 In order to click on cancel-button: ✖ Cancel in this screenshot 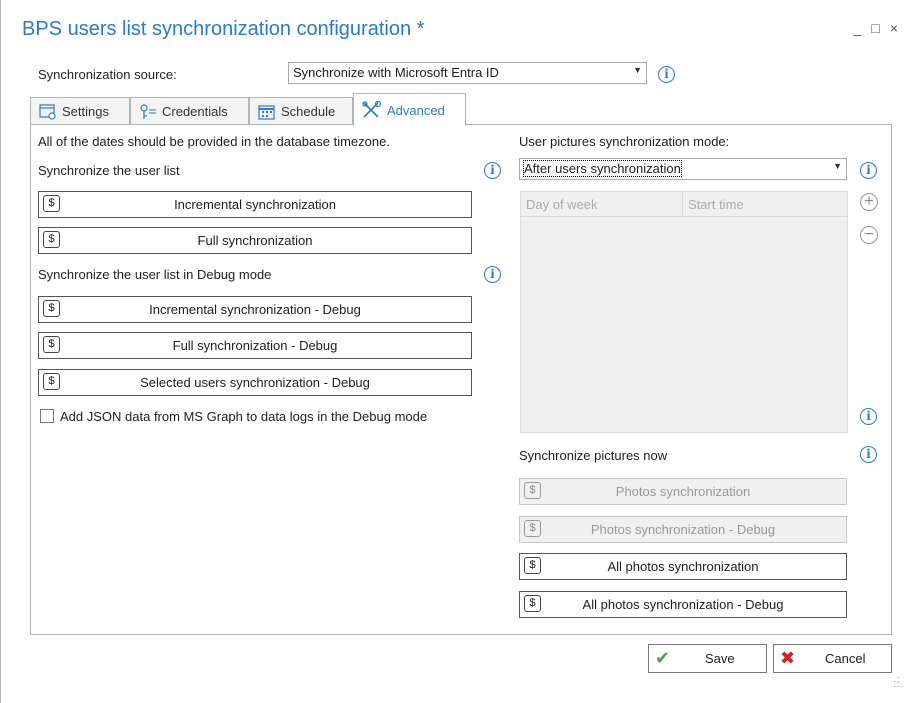, I will do `click(832, 658)`.